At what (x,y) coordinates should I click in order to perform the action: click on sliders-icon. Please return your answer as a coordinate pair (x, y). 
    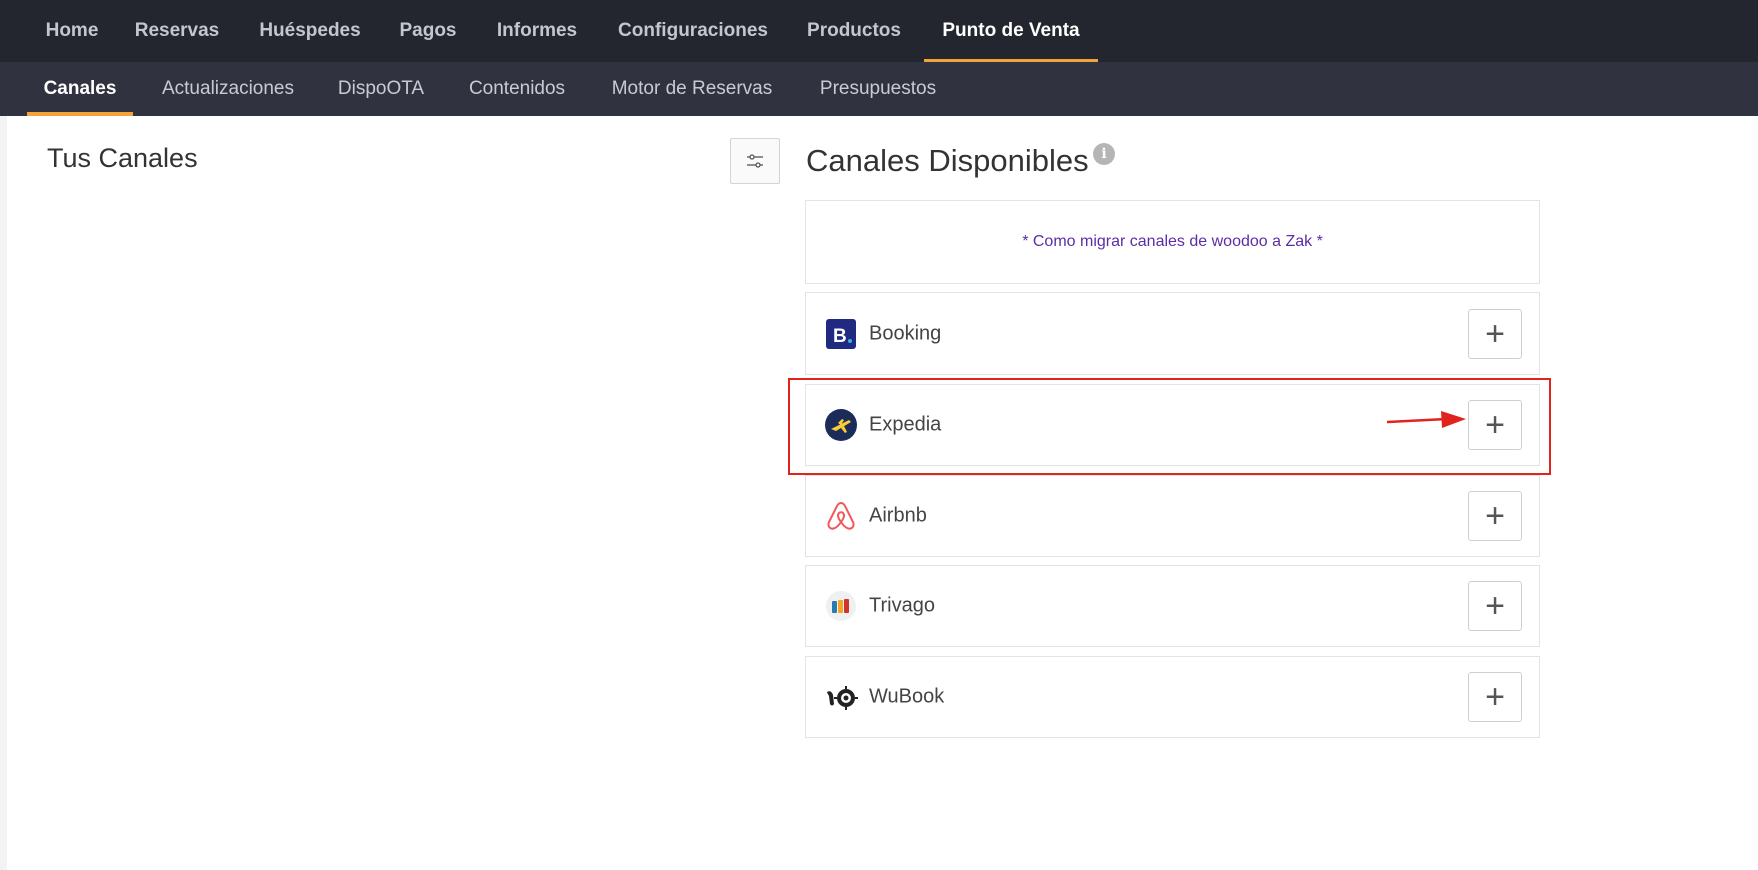
    Looking at the image, I should click on (755, 161).